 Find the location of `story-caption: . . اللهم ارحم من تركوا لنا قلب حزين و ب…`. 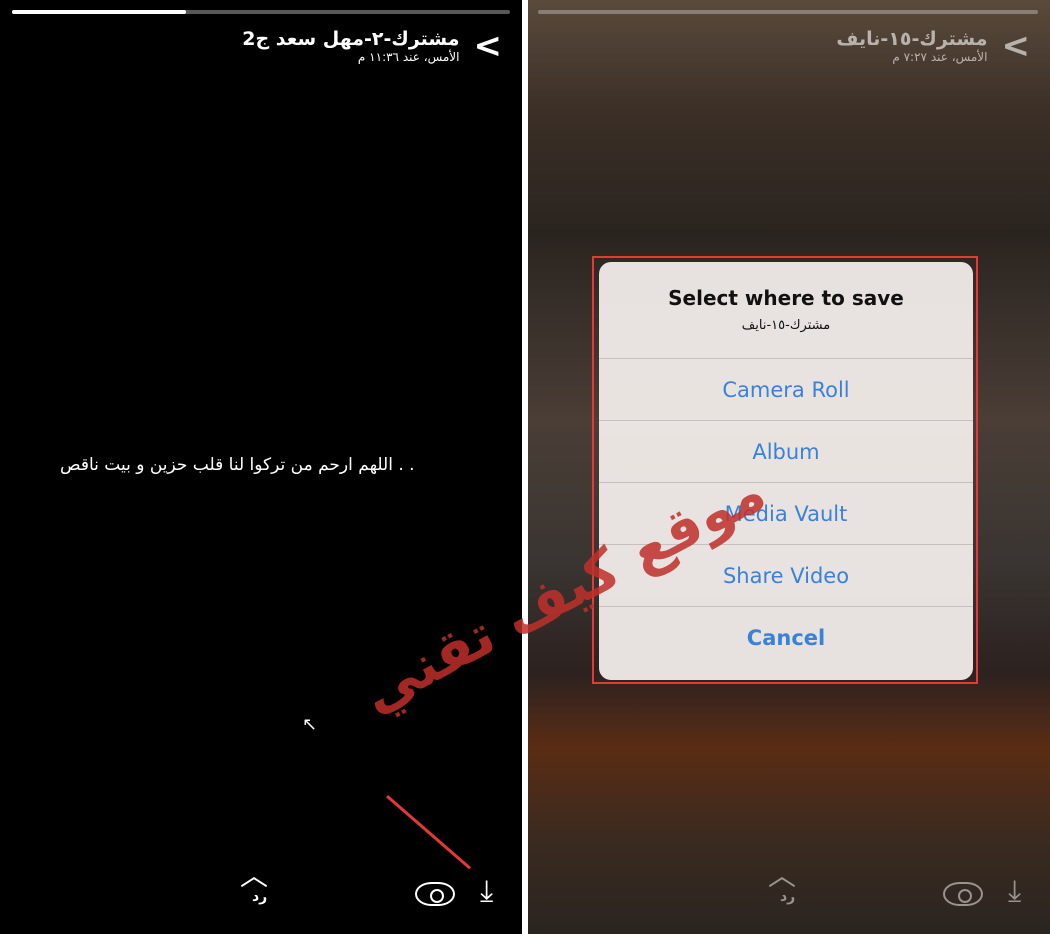

story-caption: . . اللهم ارحم من تركوا لنا قلب حزين و ب… is located at coordinates (237, 465).